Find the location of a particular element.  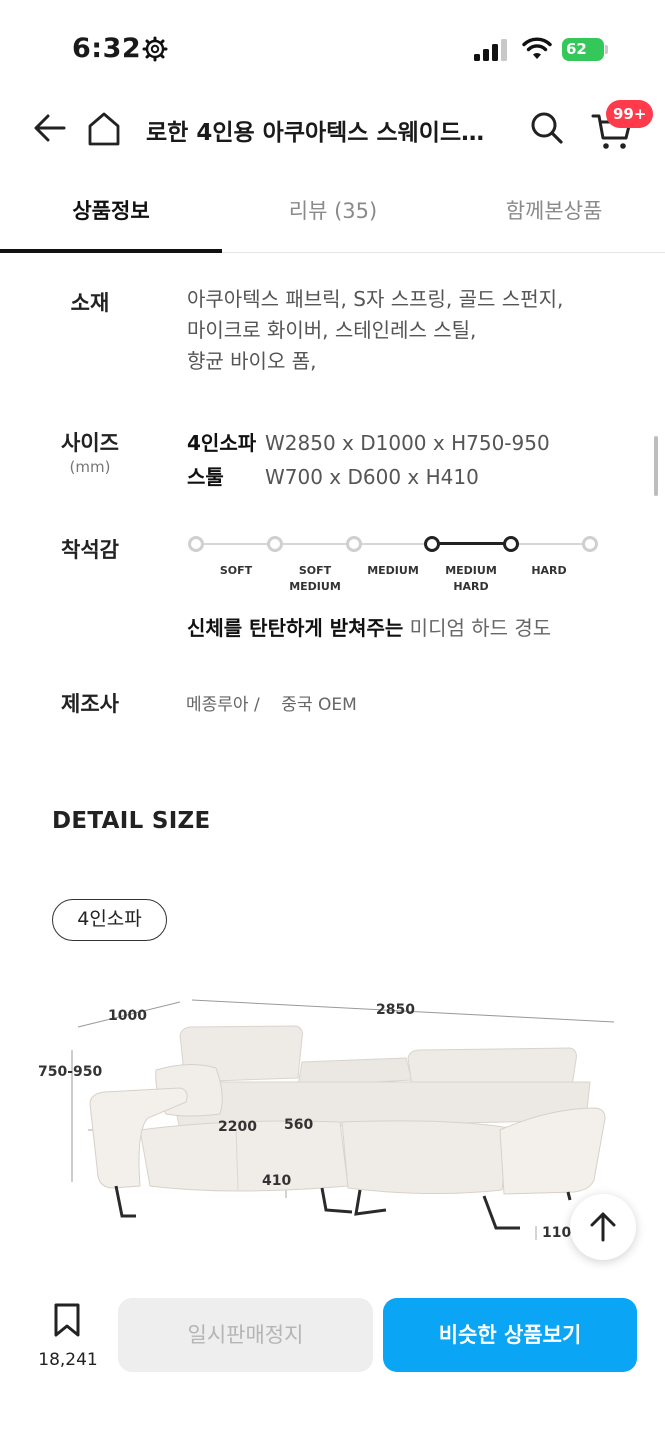

firmness-level: SOFT is located at coordinates (236, 570).